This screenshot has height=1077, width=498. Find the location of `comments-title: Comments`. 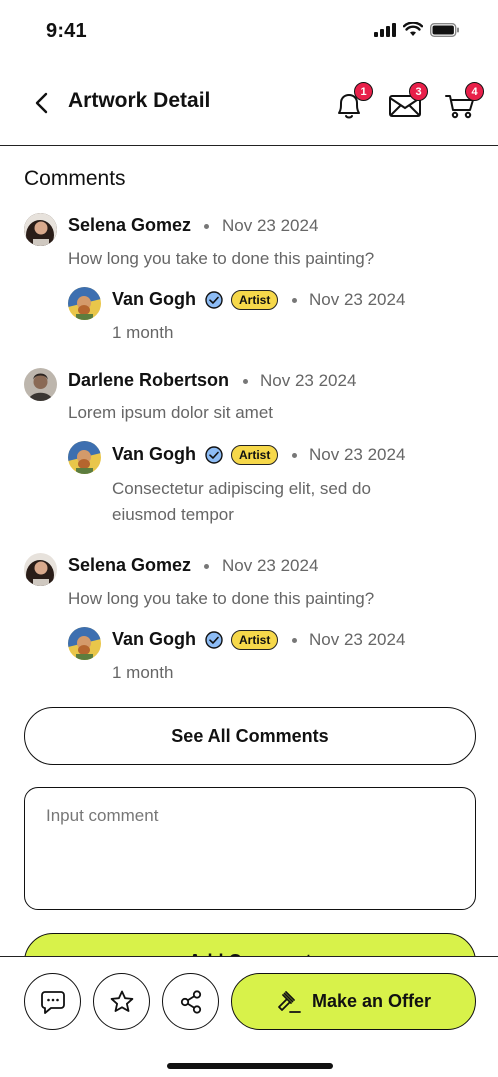

comments-title: Comments is located at coordinates (75, 178).